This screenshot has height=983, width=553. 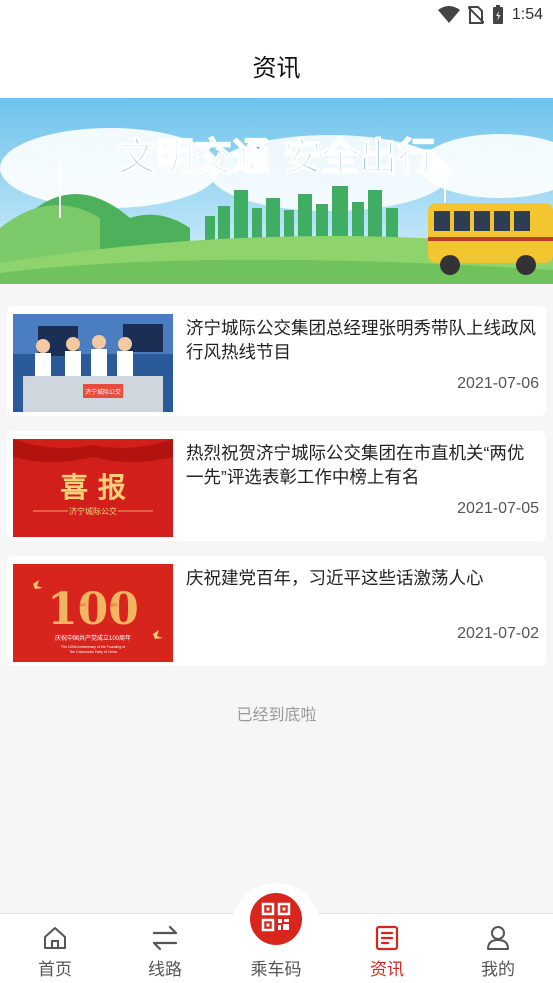 What do you see at coordinates (276, 715) in the screenshot?
I see `list-end-text: 已经到底啦` at bounding box center [276, 715].